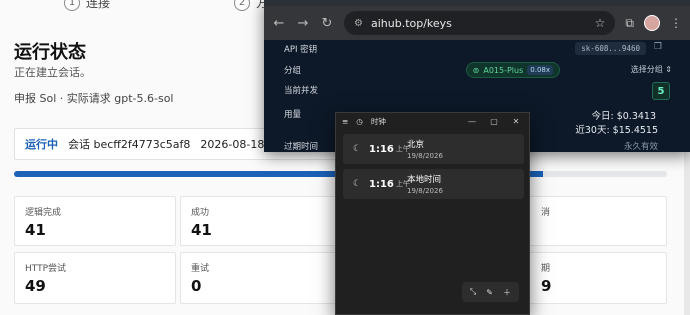  Describe the element at coordinates (261, 278) in the screenshot. I see `stat-card-retry: 重试 0` at that location.